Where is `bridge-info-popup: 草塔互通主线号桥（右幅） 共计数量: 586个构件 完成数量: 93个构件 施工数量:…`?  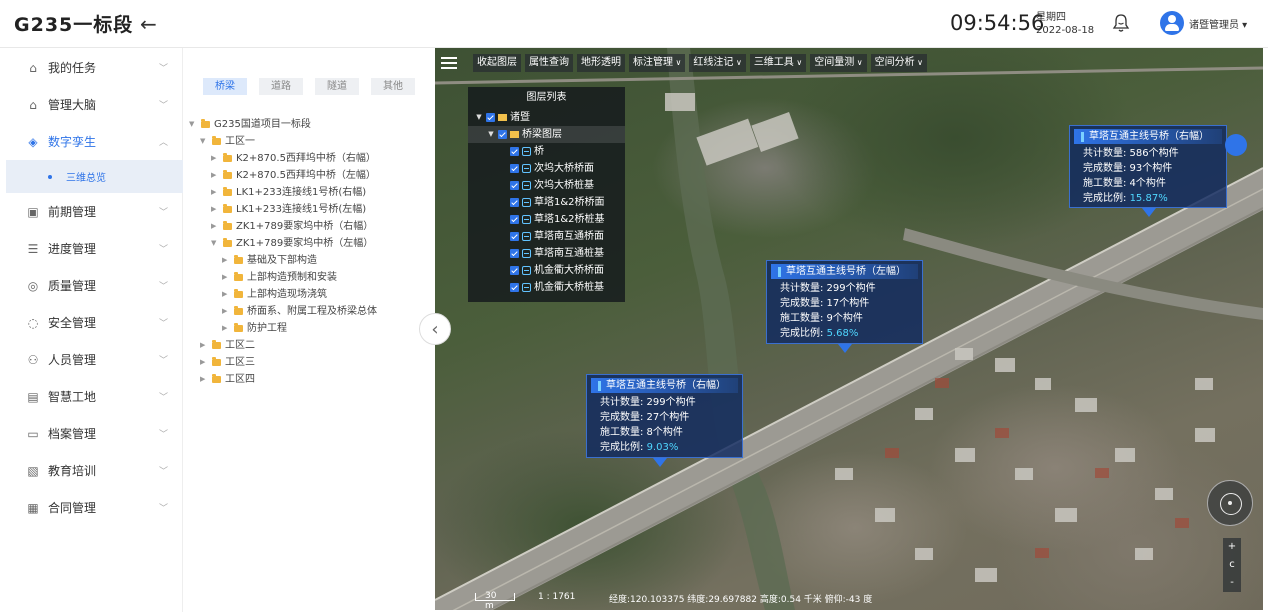 bridge-info-popup: 草塔互通主线号桥（右幅） 共计数量: 586个构件 完成数量: 93个构件 施工数量:… is located at coordinates (1148, 166).